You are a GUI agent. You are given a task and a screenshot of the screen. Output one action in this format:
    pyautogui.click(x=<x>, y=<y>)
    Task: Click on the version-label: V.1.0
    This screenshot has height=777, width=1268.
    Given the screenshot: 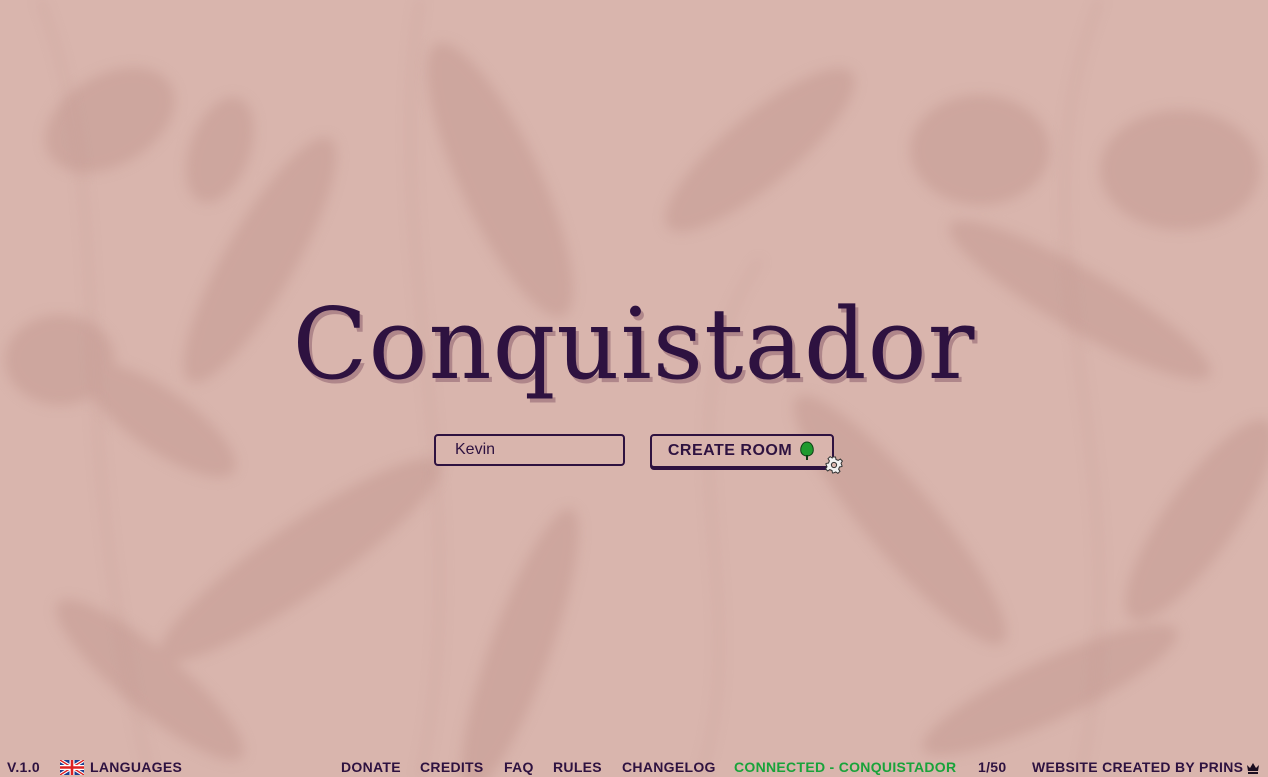 What is the action you would take?
    pyautogui.click(x=23, y=767)
    